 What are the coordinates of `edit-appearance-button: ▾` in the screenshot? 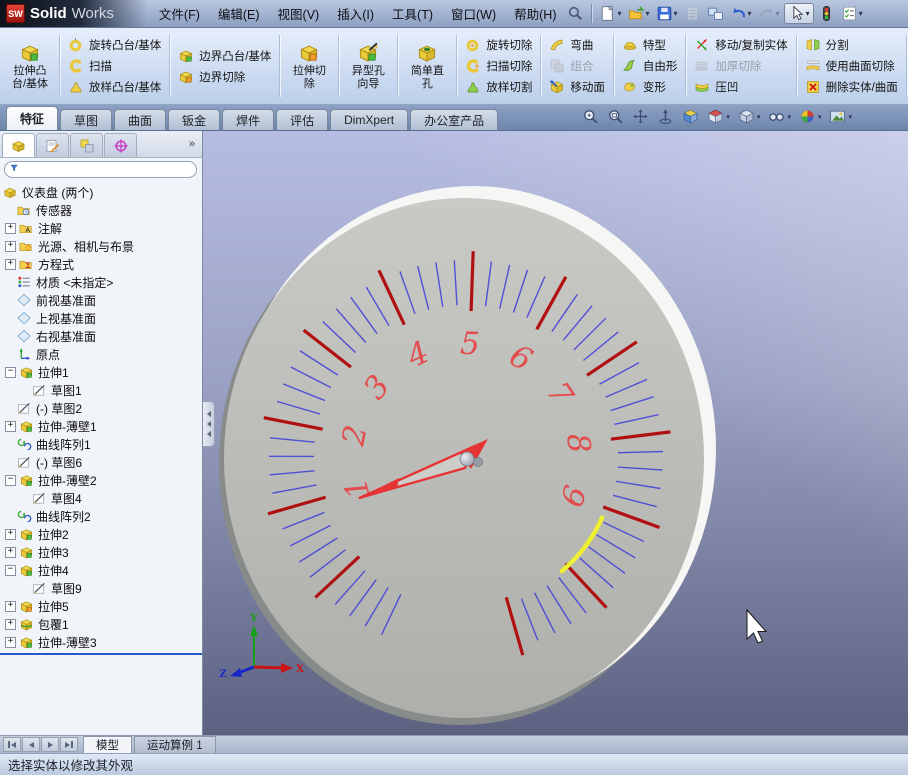 It's located at (810, 116).